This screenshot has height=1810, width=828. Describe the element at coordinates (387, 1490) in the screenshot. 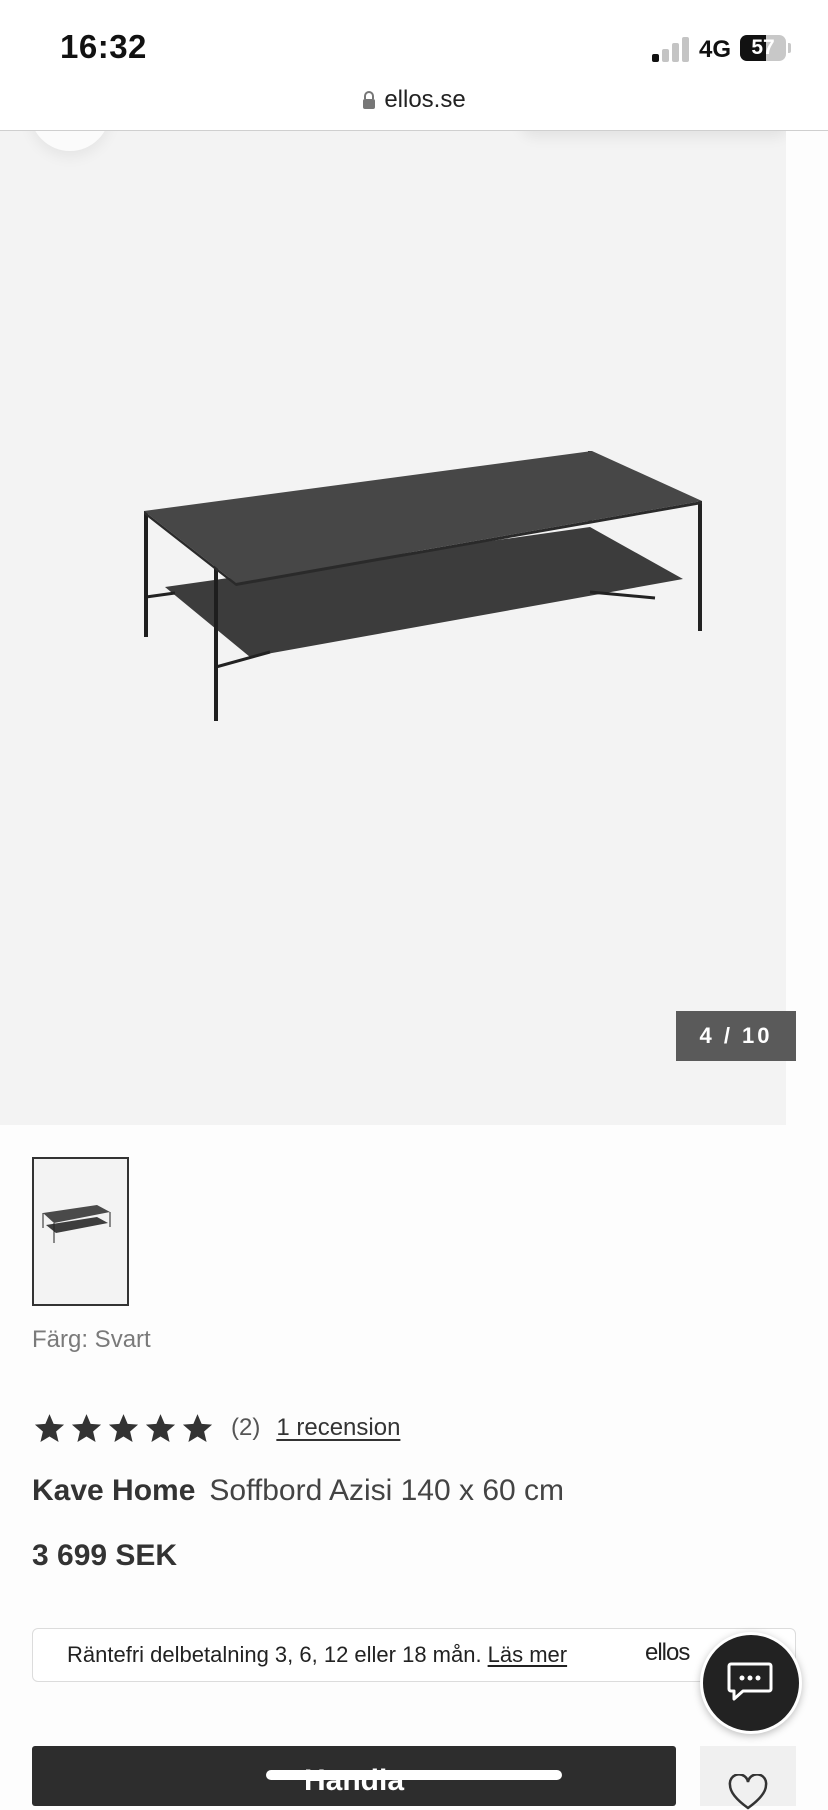

I see `product-name: Soffbord Azisi 140 x 60 cm` at that location.